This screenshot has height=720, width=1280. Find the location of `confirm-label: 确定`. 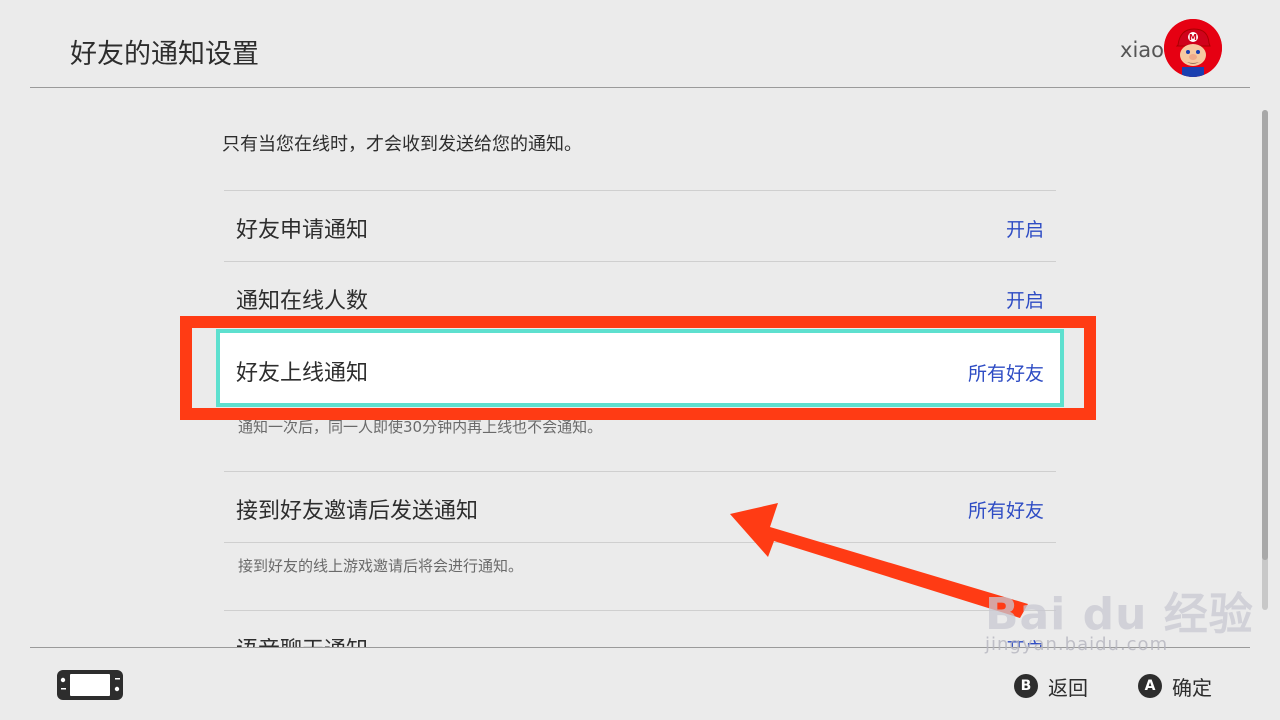

confirm-label: 确定 is located at coordinates (1192, 687).